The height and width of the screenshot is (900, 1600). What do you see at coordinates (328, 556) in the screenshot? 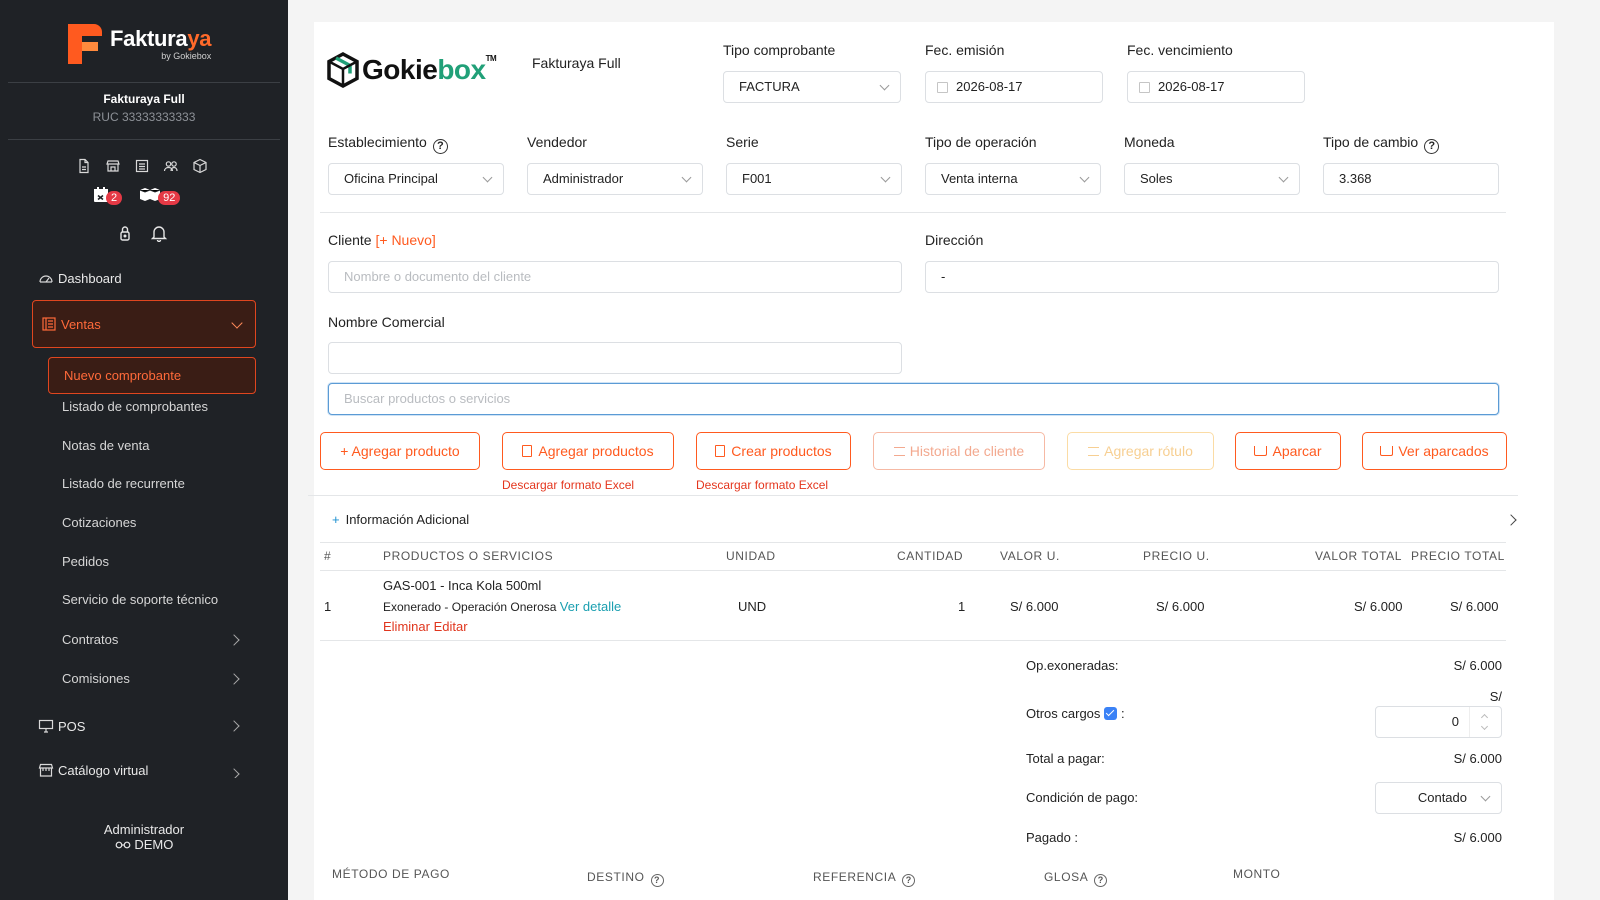
I see `col-header-index: #` at bounding box center [328, 556].